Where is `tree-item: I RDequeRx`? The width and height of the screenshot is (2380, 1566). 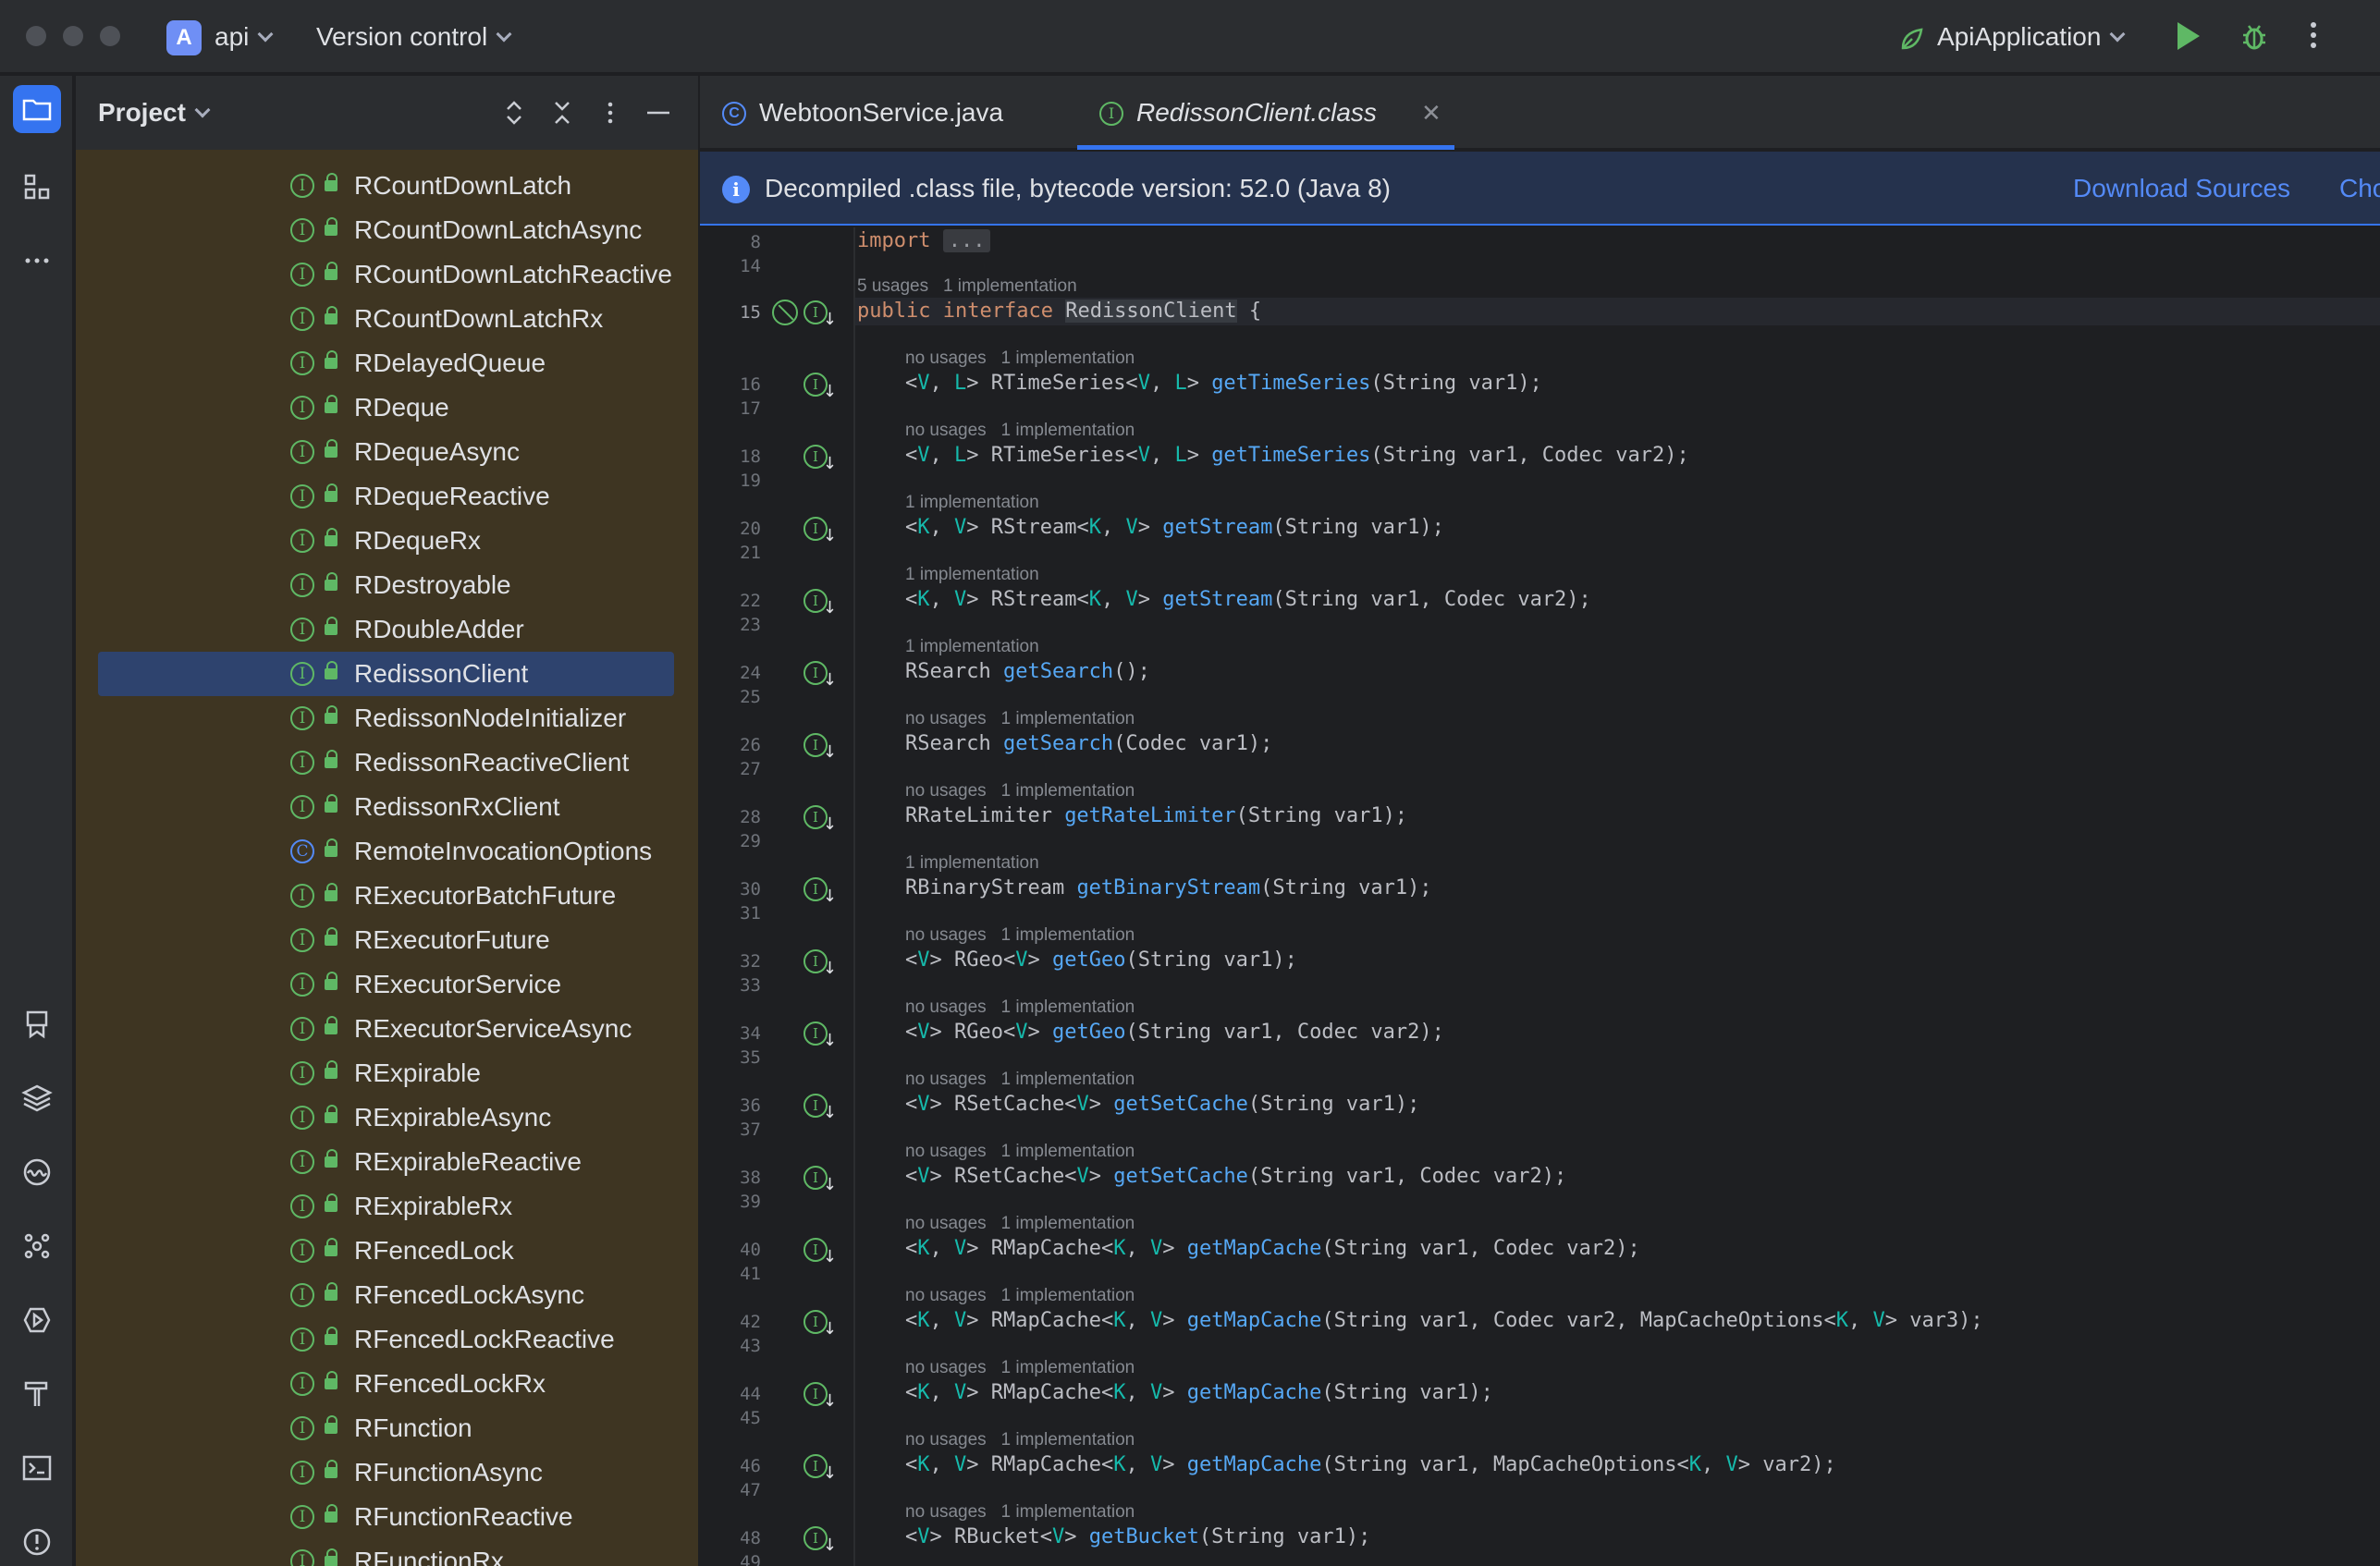 tree-item: I RDequeRx is located at coordinates (386, 541).